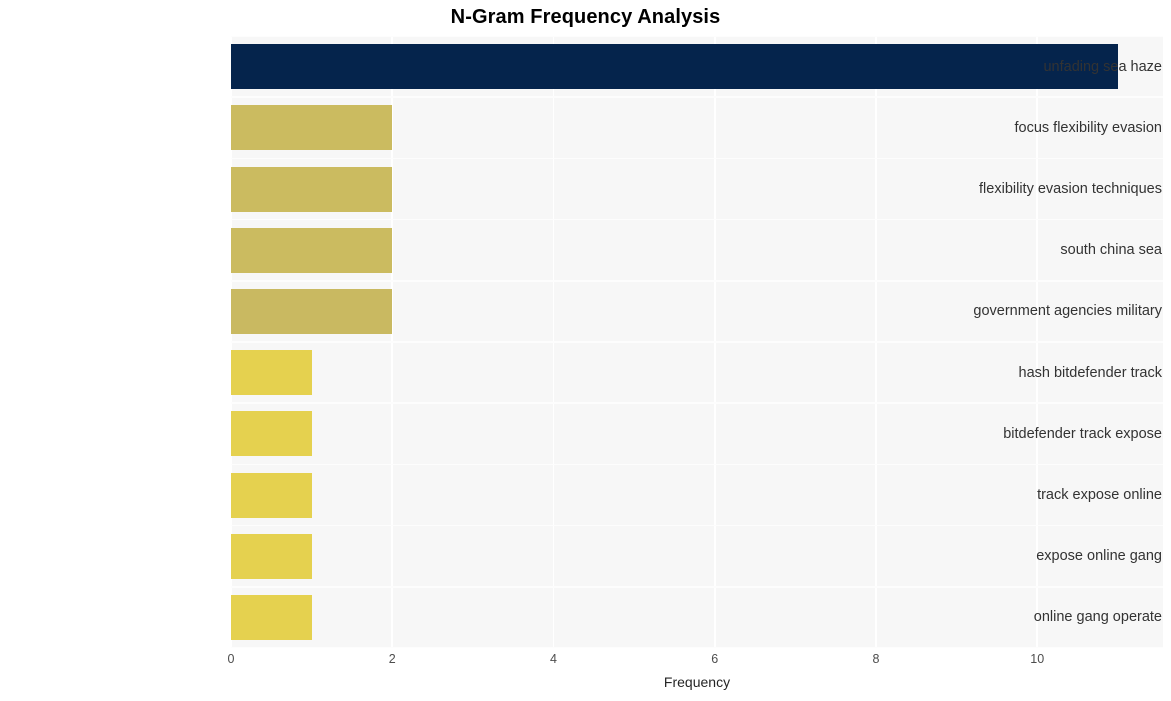 This screenshot has width=1171, height=701. I want to click on y-axis-tick-label: bitdefender track expose, so click(1082, 433).